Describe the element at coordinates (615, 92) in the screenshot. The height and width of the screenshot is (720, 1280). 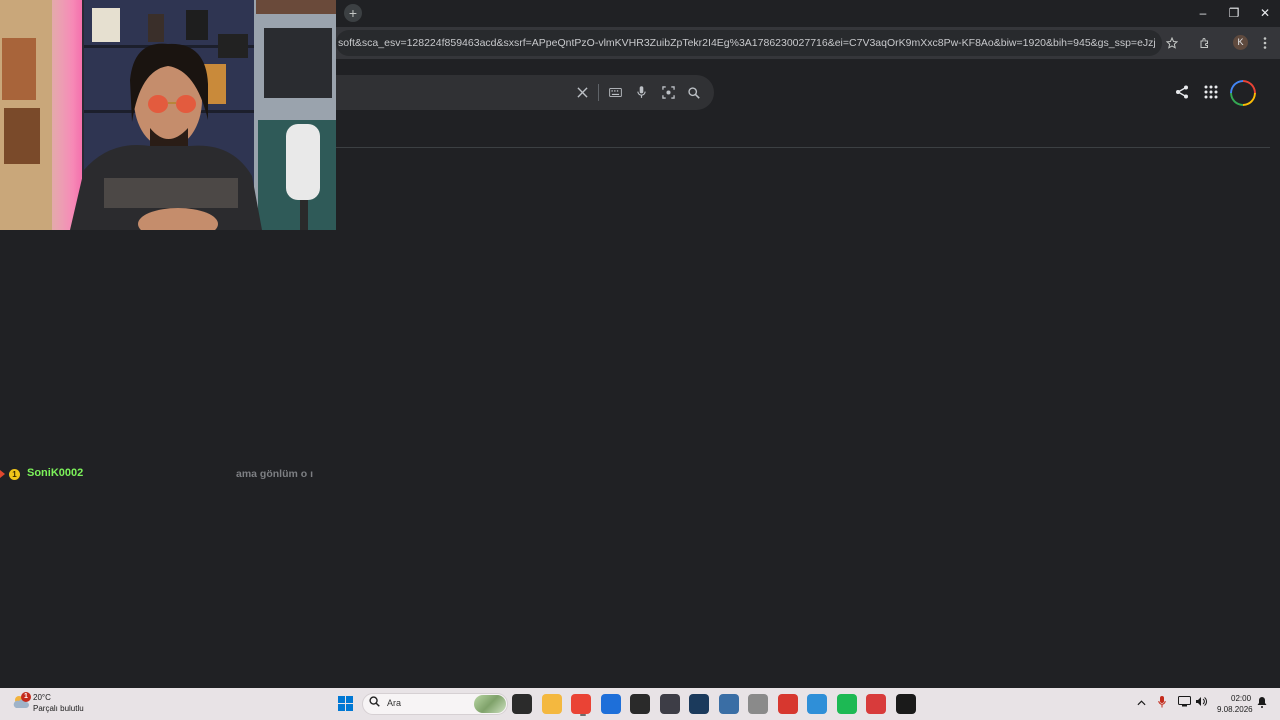
I see `keyboard-icon` at that location.